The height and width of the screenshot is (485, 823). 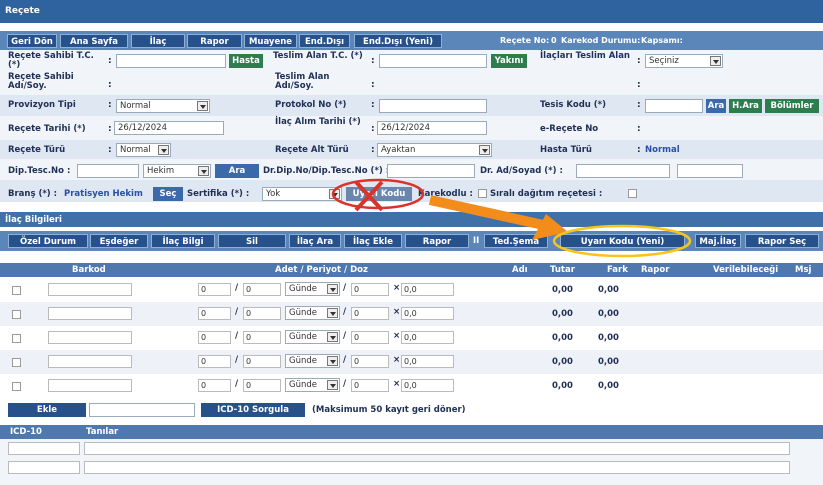 I want to click on orange-arrow-annotation, so click(x=489, y=213).